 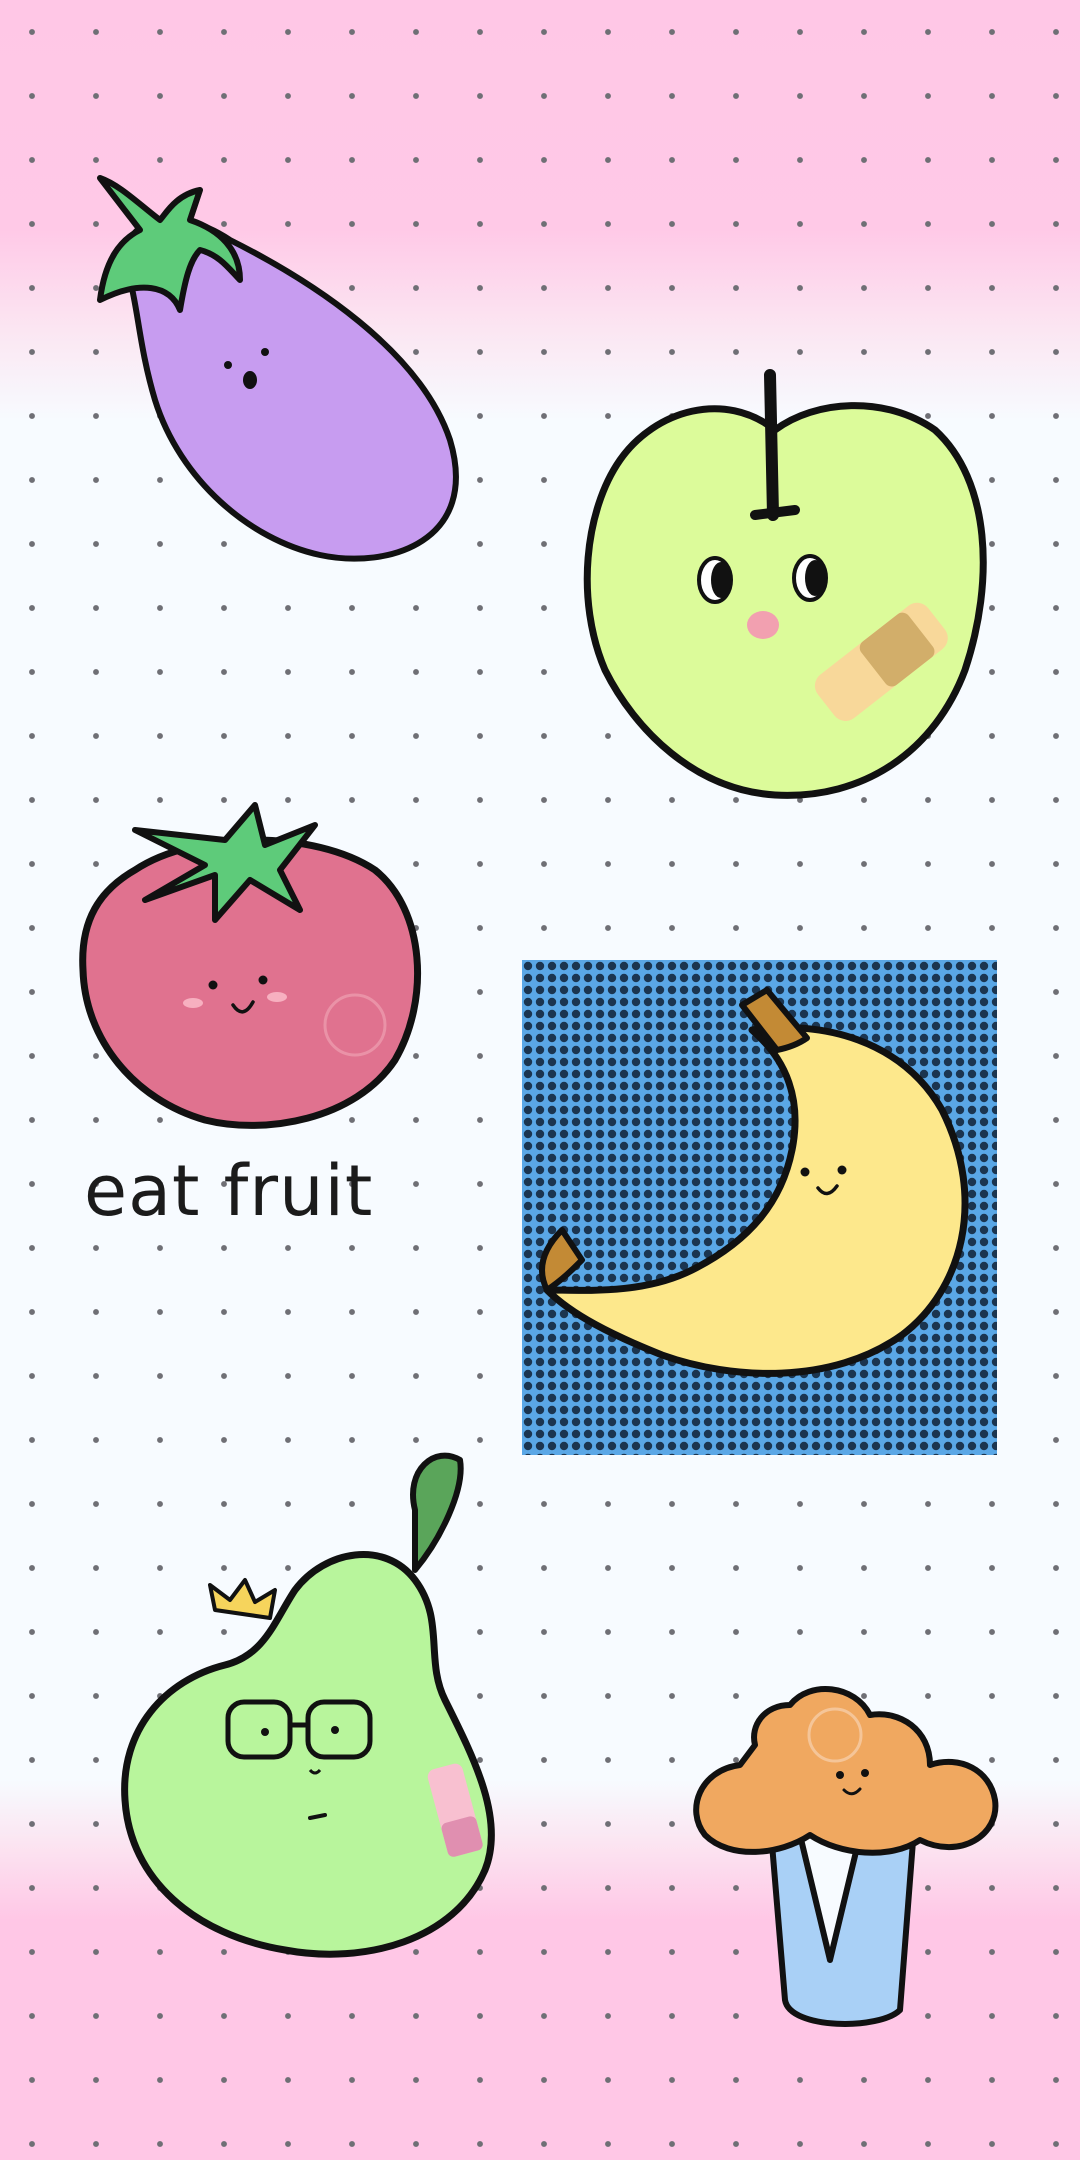 What do you see at coordinates (785, 589) in the screenshot?
I see `apple-sticker` at bounding box center [785, 589].